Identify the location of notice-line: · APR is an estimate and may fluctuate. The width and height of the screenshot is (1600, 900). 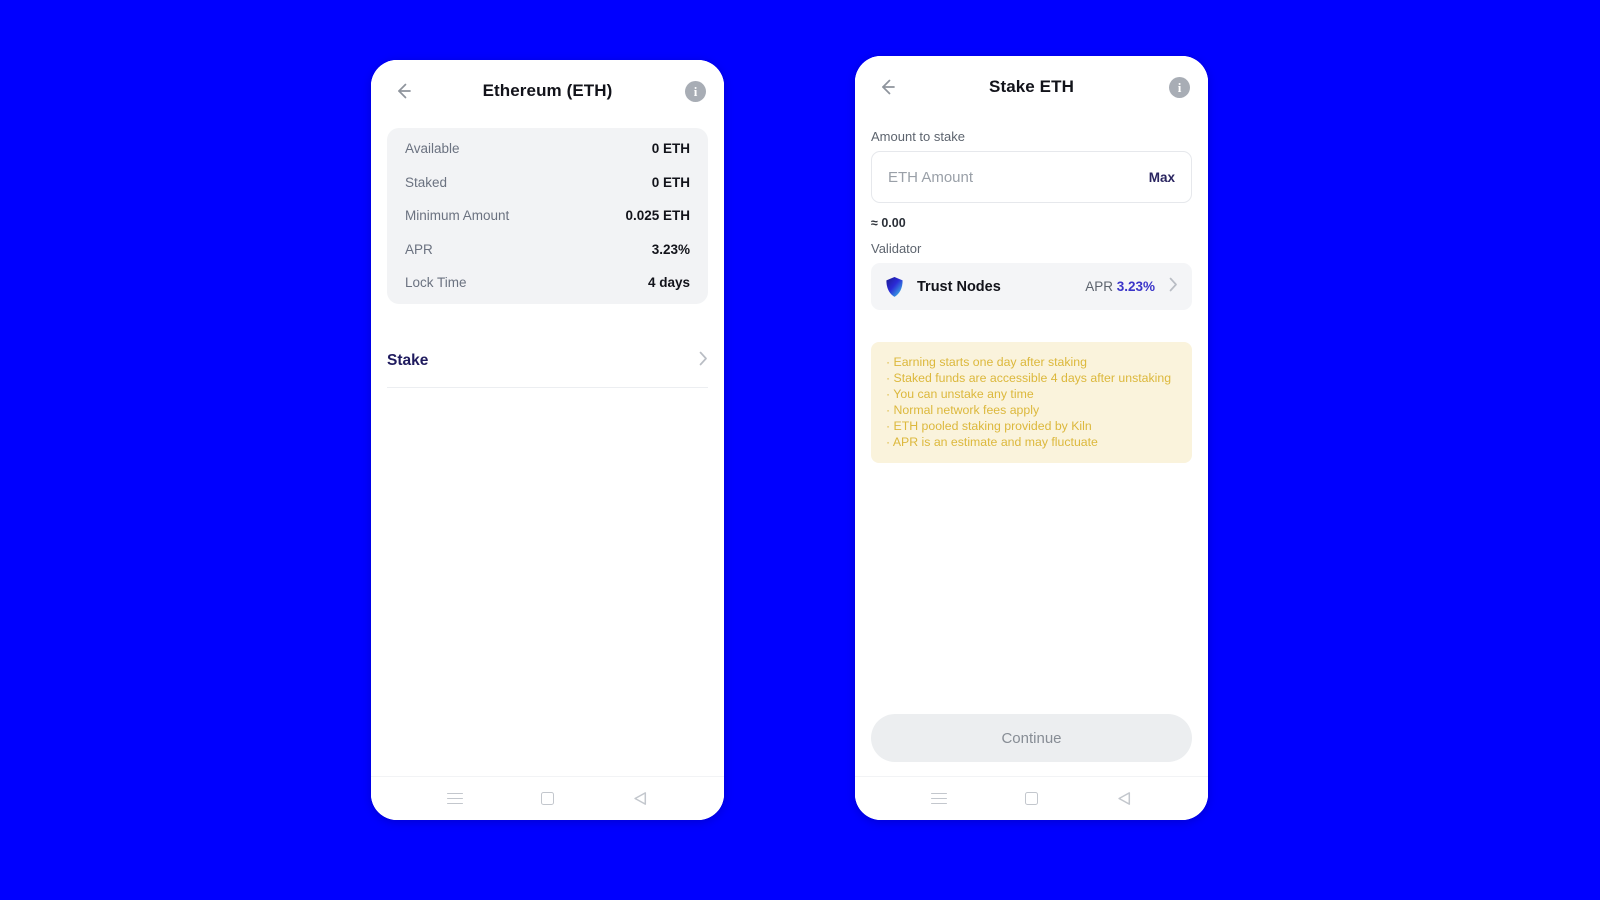
(992, 442).